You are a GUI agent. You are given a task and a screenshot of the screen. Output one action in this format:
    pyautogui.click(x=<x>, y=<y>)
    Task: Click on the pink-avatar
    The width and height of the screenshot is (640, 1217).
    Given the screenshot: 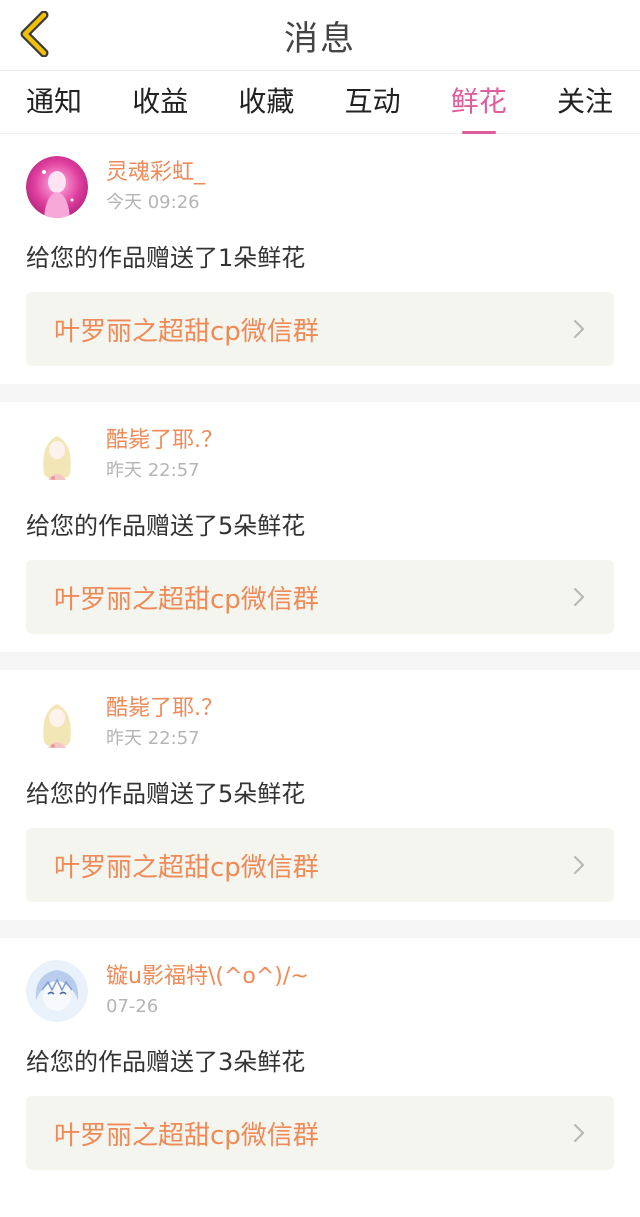 What is the action you would take?
    pyautogui.click(x=57, y=187)
    